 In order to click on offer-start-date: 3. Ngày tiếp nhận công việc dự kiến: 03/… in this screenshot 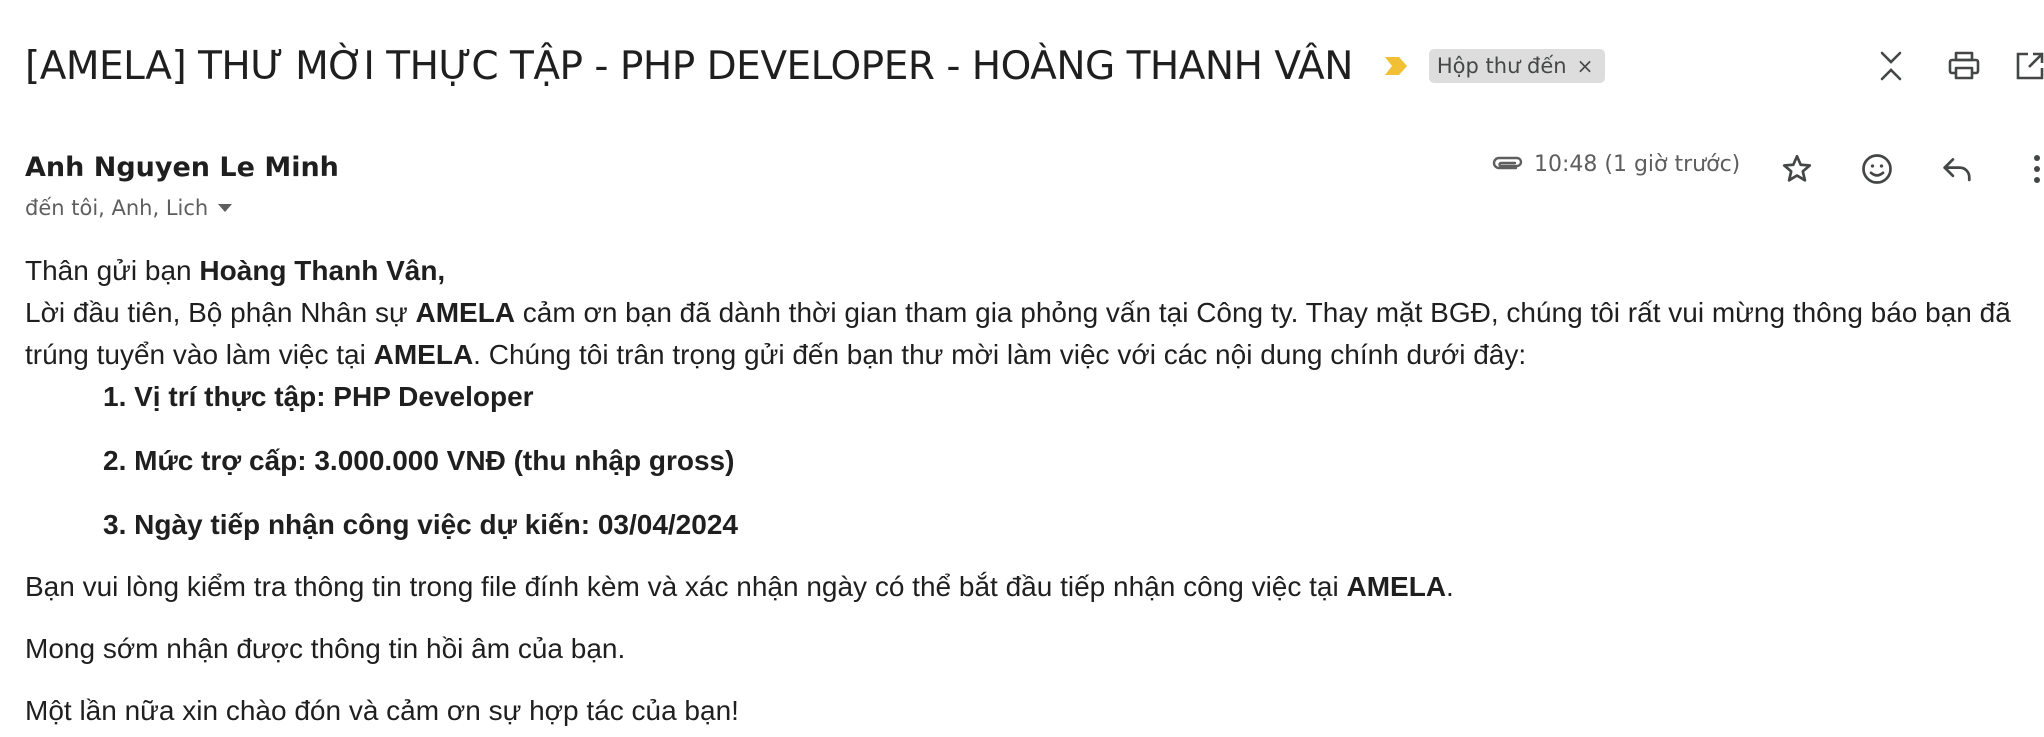, I will do `click(420, 524)`.